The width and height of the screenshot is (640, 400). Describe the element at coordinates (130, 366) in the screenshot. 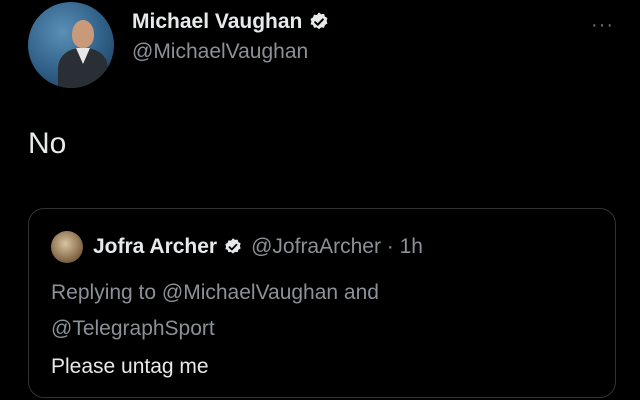

I see `quoted-tweet-text: Please untag me` at that location.